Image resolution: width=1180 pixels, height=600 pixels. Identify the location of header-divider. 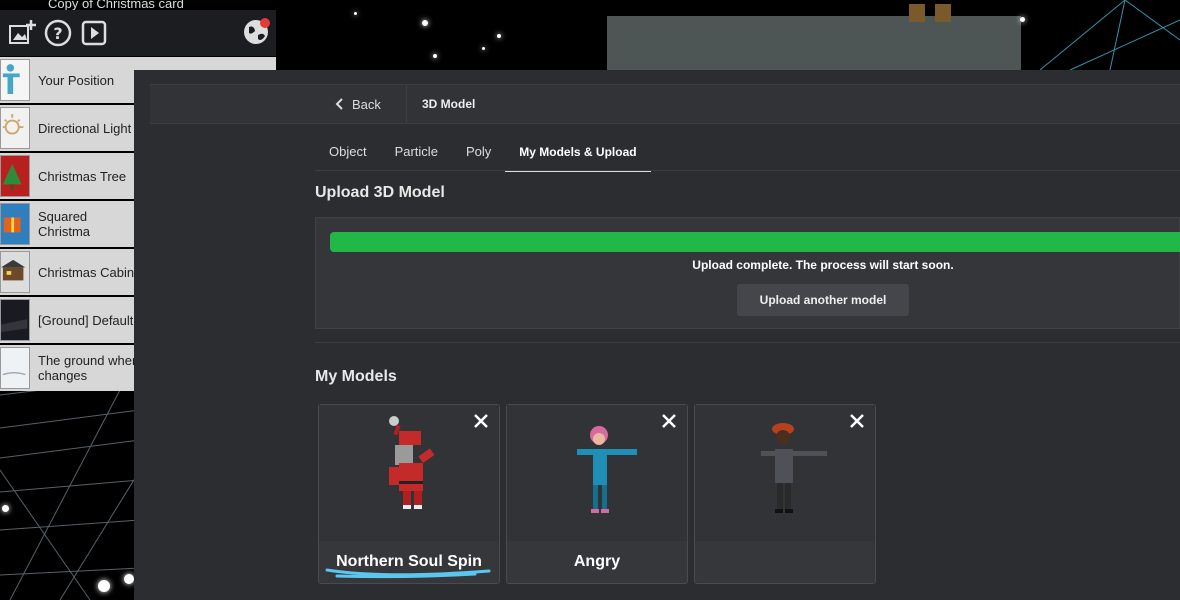
(406, 104).